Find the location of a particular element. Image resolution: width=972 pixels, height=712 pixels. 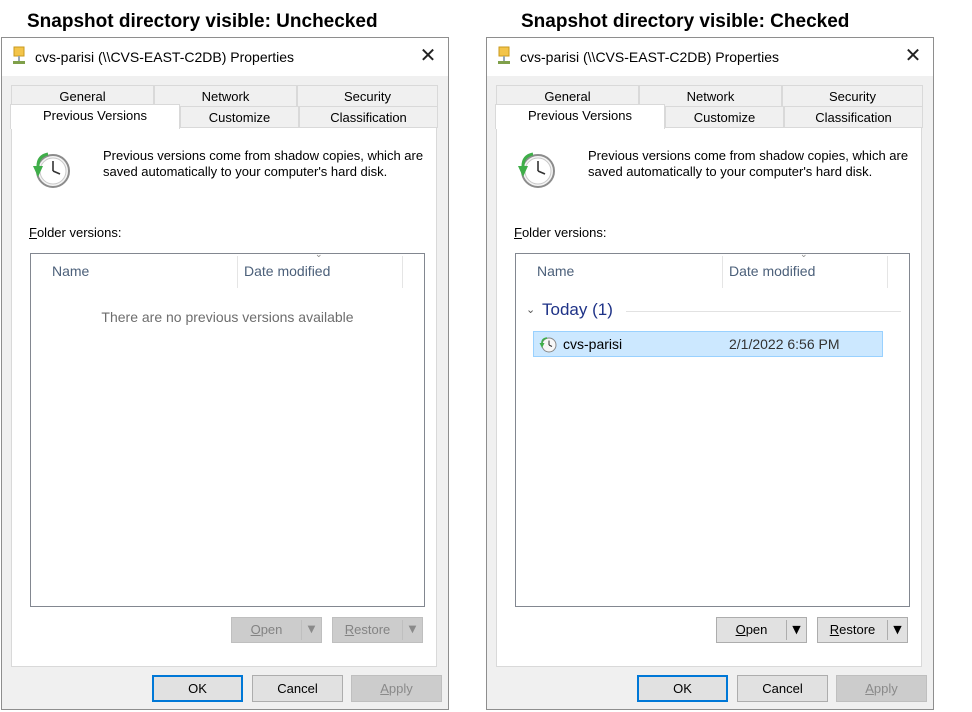

item-name: cvs-parisi is located at coordinates (593, 344).